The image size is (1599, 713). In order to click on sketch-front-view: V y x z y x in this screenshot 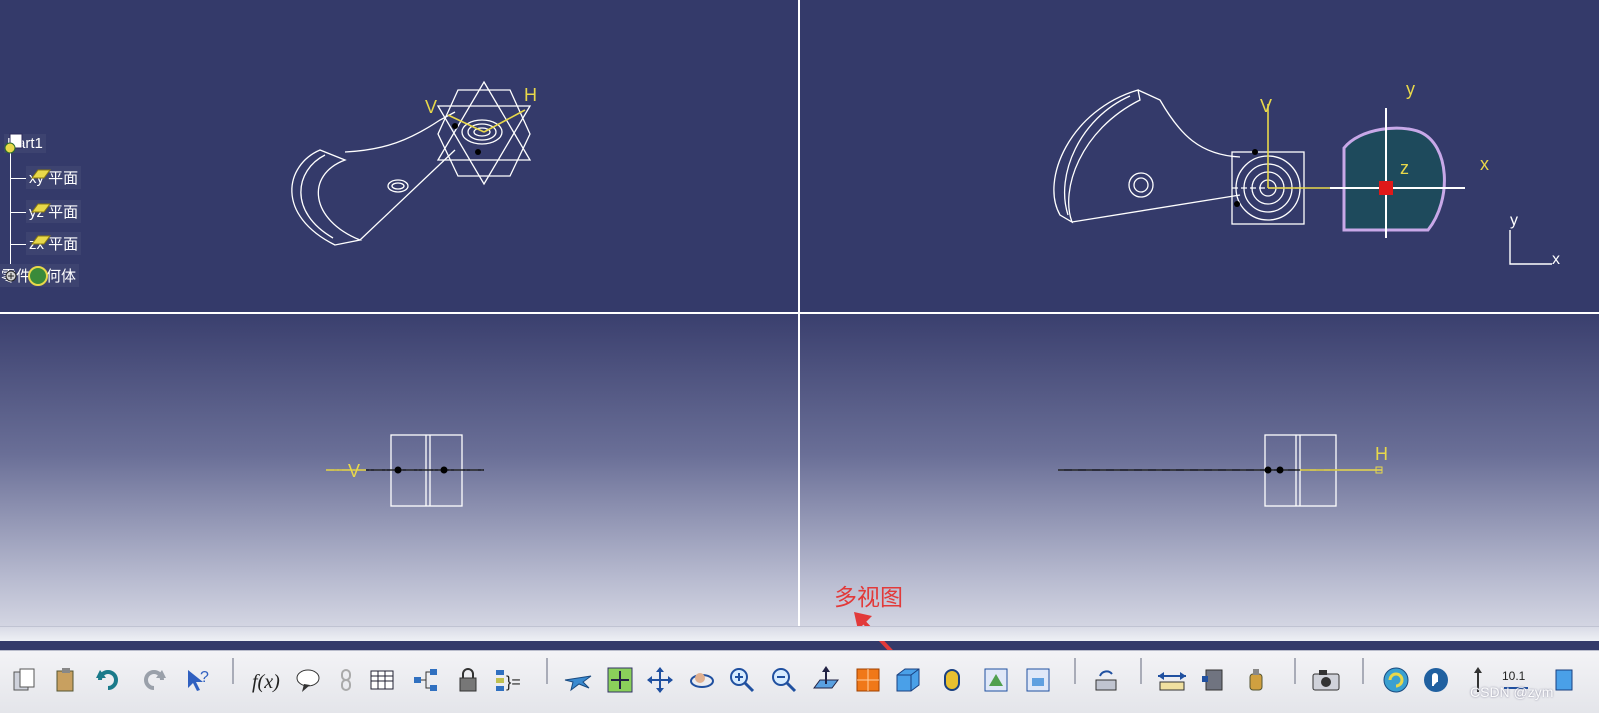, I will do `click(1306, 173)`.